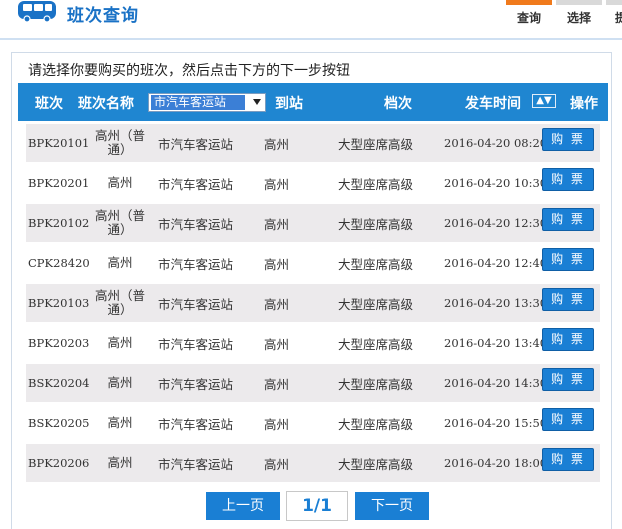 The image size is (622, 529). Describe the element at coordinates (313, 102) in the screenshot. I see `table-header: 班次 班次名称 市汽车客运站 到站 档次 发车时间 ▲▼ 操作` at that location.